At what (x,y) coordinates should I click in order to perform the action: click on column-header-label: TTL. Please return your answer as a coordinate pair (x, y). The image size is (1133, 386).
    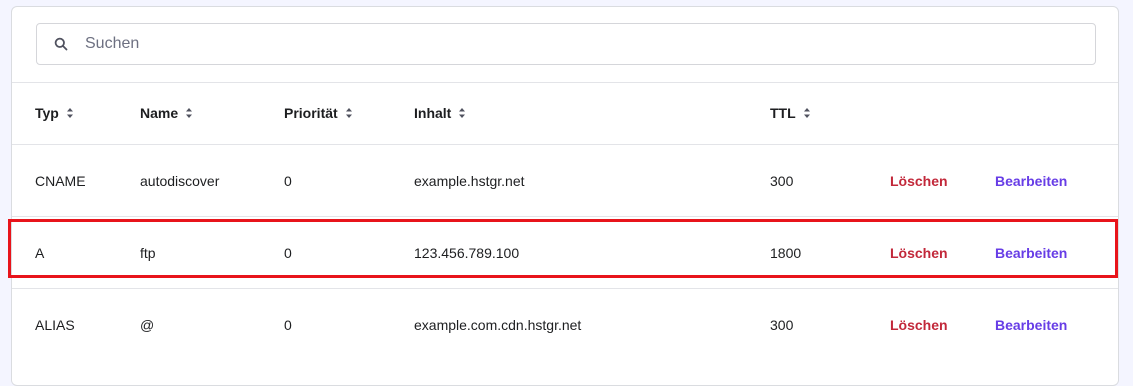
    Looking at the image, I should click on (783, 113).